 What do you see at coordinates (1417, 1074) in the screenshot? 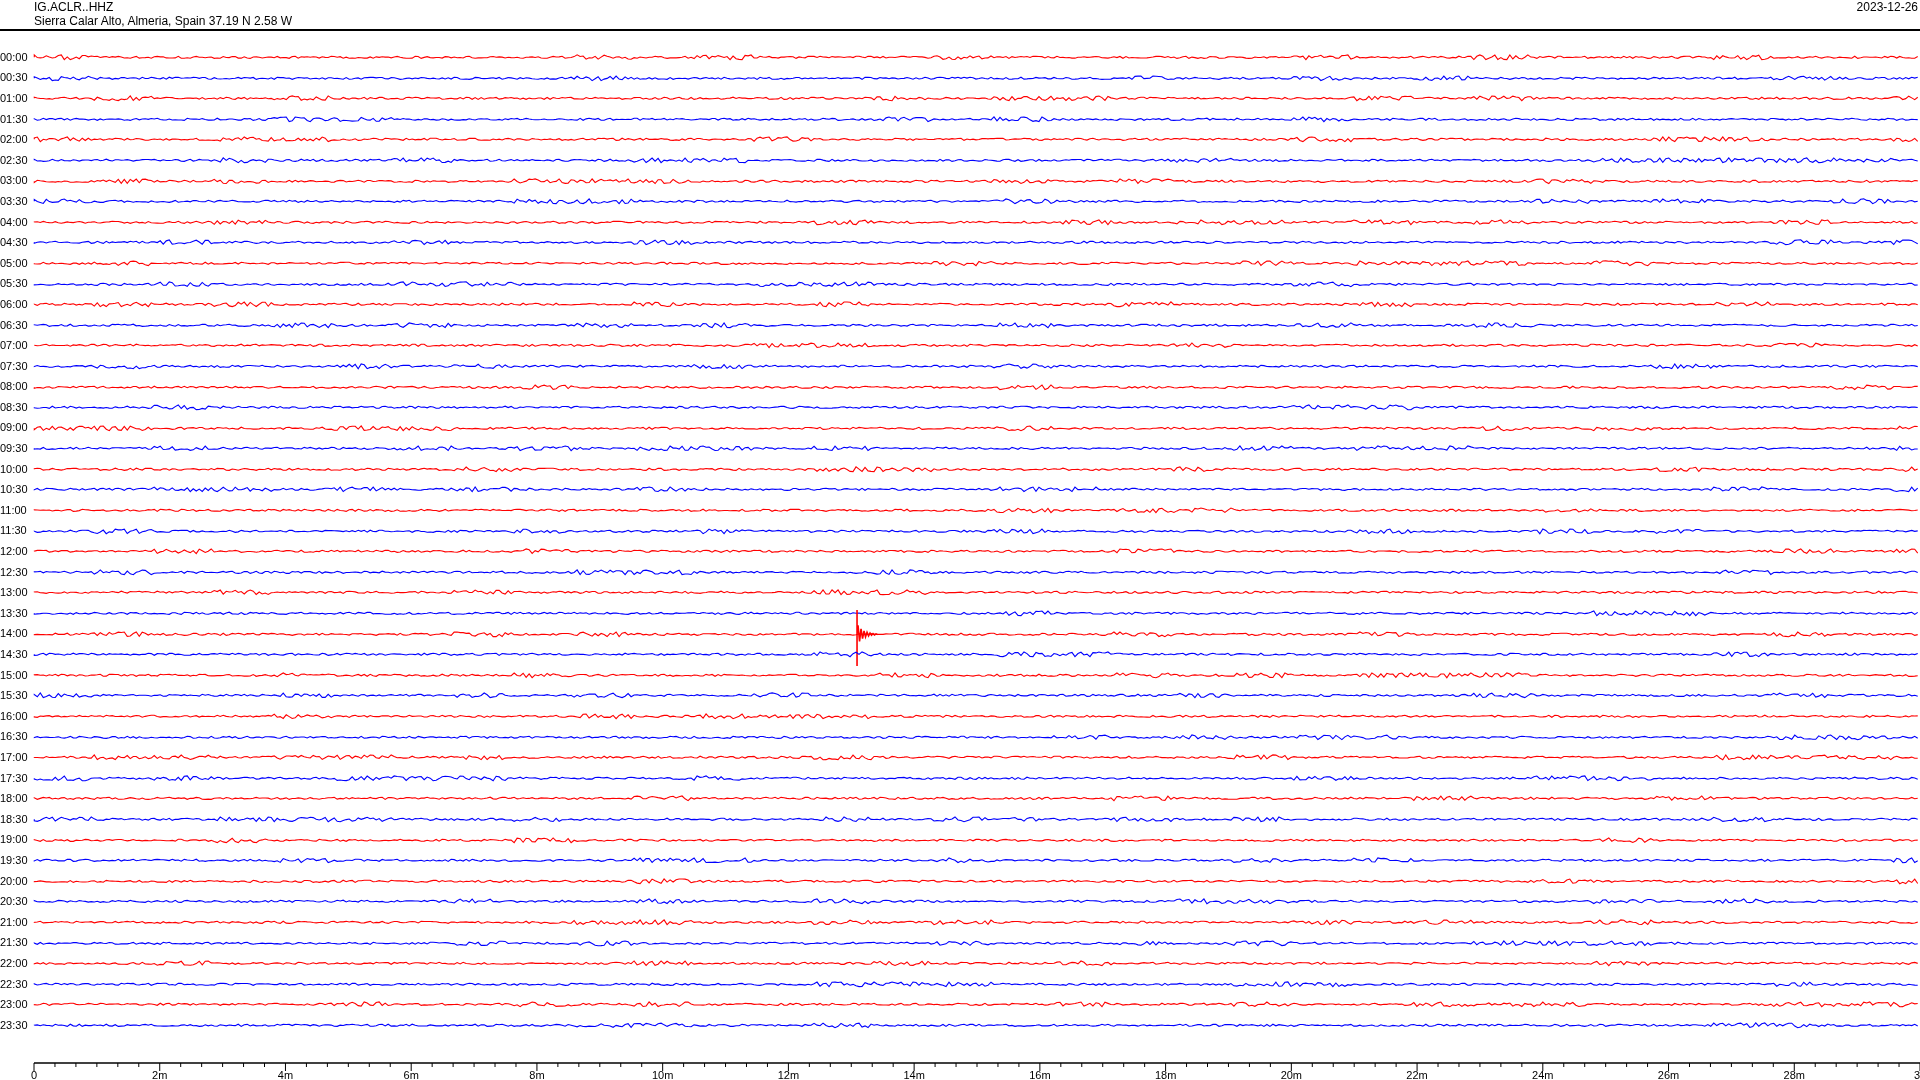
I see `axis-tick-label: 22m` at bounding box center [1417, 1074].